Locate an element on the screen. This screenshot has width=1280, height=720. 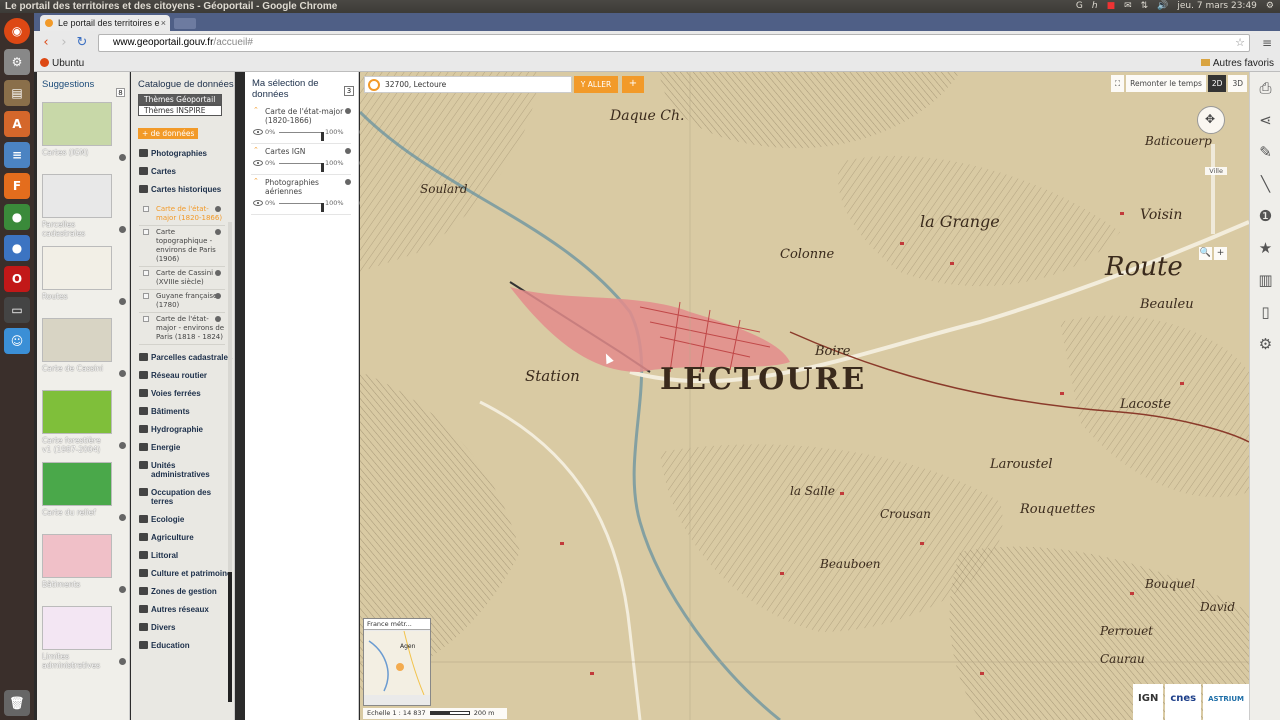
chrome-icon: ● is located at coordinates (17, 217).